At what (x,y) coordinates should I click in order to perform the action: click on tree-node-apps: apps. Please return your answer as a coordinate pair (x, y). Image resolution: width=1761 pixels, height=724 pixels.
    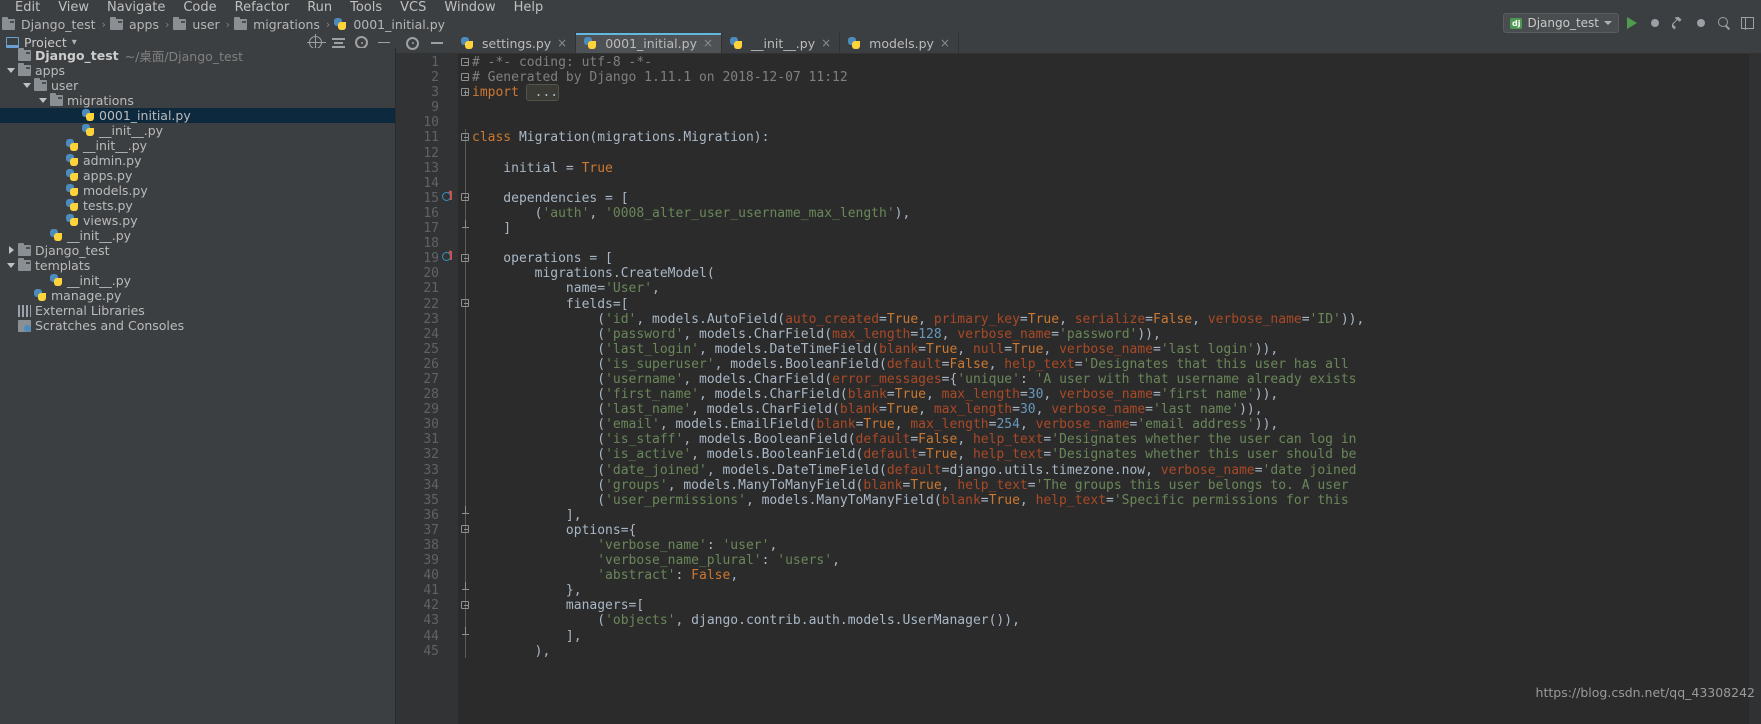
    Looking at the image, I should click on (197, 70).